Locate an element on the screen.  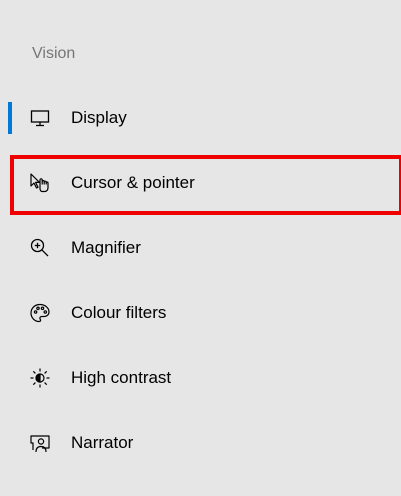
selection-indicator is located at coordinates (10, 118).